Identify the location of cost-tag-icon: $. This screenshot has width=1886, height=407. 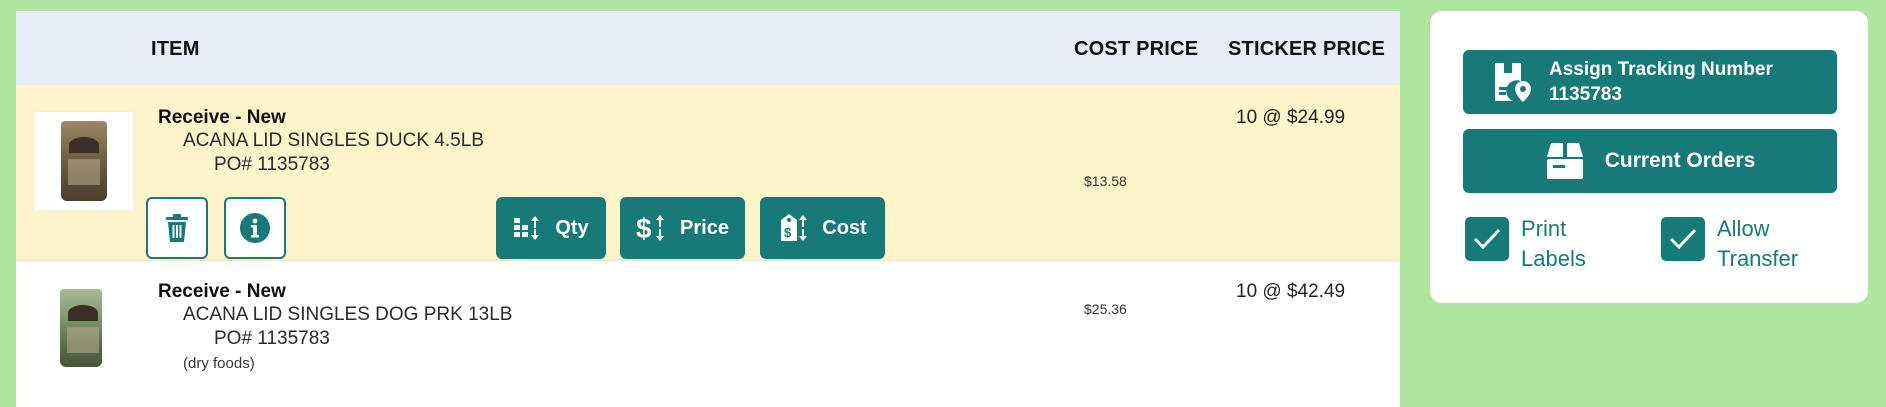
(794, 227).